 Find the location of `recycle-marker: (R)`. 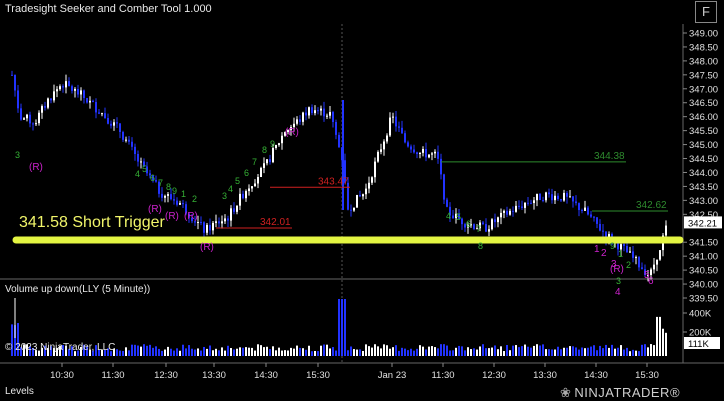

recycle-marker: (R) is located at coordinates (172, 216).